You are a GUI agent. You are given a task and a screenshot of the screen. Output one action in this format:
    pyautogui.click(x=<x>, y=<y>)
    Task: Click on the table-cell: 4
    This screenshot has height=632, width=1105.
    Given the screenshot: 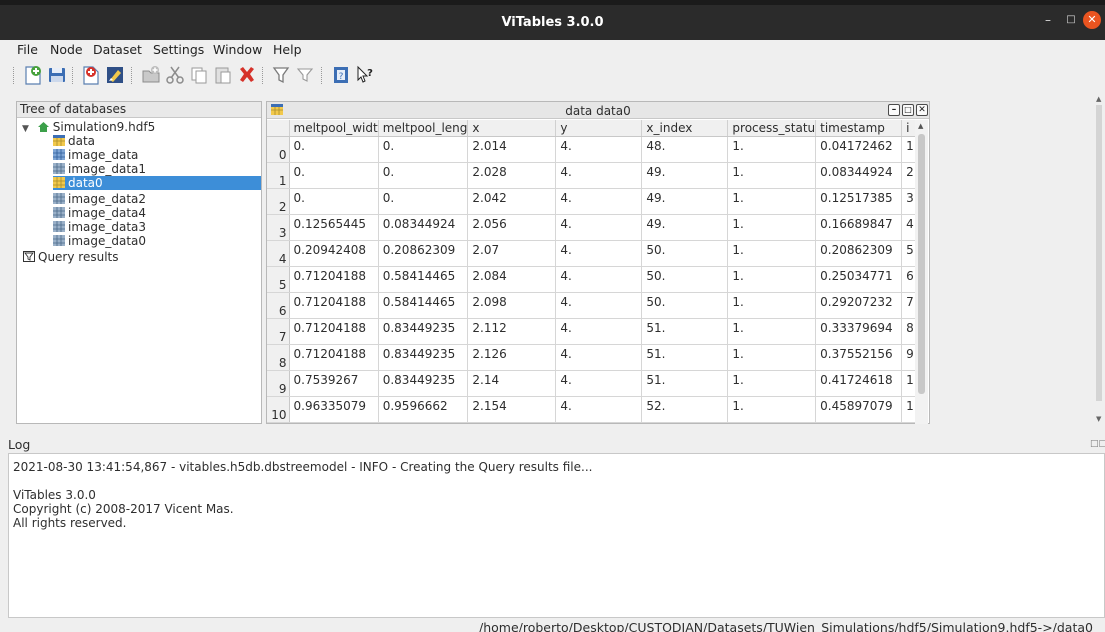 What is the action you would take?
    pyautogui.click(x=909, y=227)
    